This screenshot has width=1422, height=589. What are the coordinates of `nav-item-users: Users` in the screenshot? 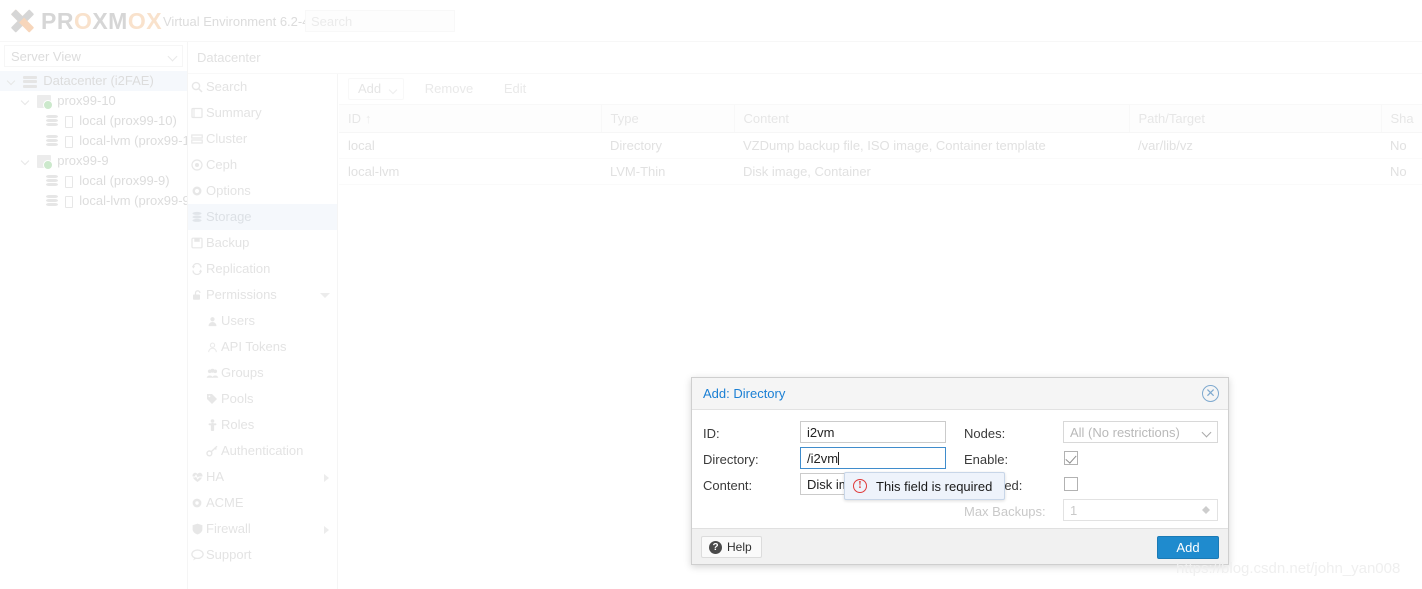 It's located at (262, 321).